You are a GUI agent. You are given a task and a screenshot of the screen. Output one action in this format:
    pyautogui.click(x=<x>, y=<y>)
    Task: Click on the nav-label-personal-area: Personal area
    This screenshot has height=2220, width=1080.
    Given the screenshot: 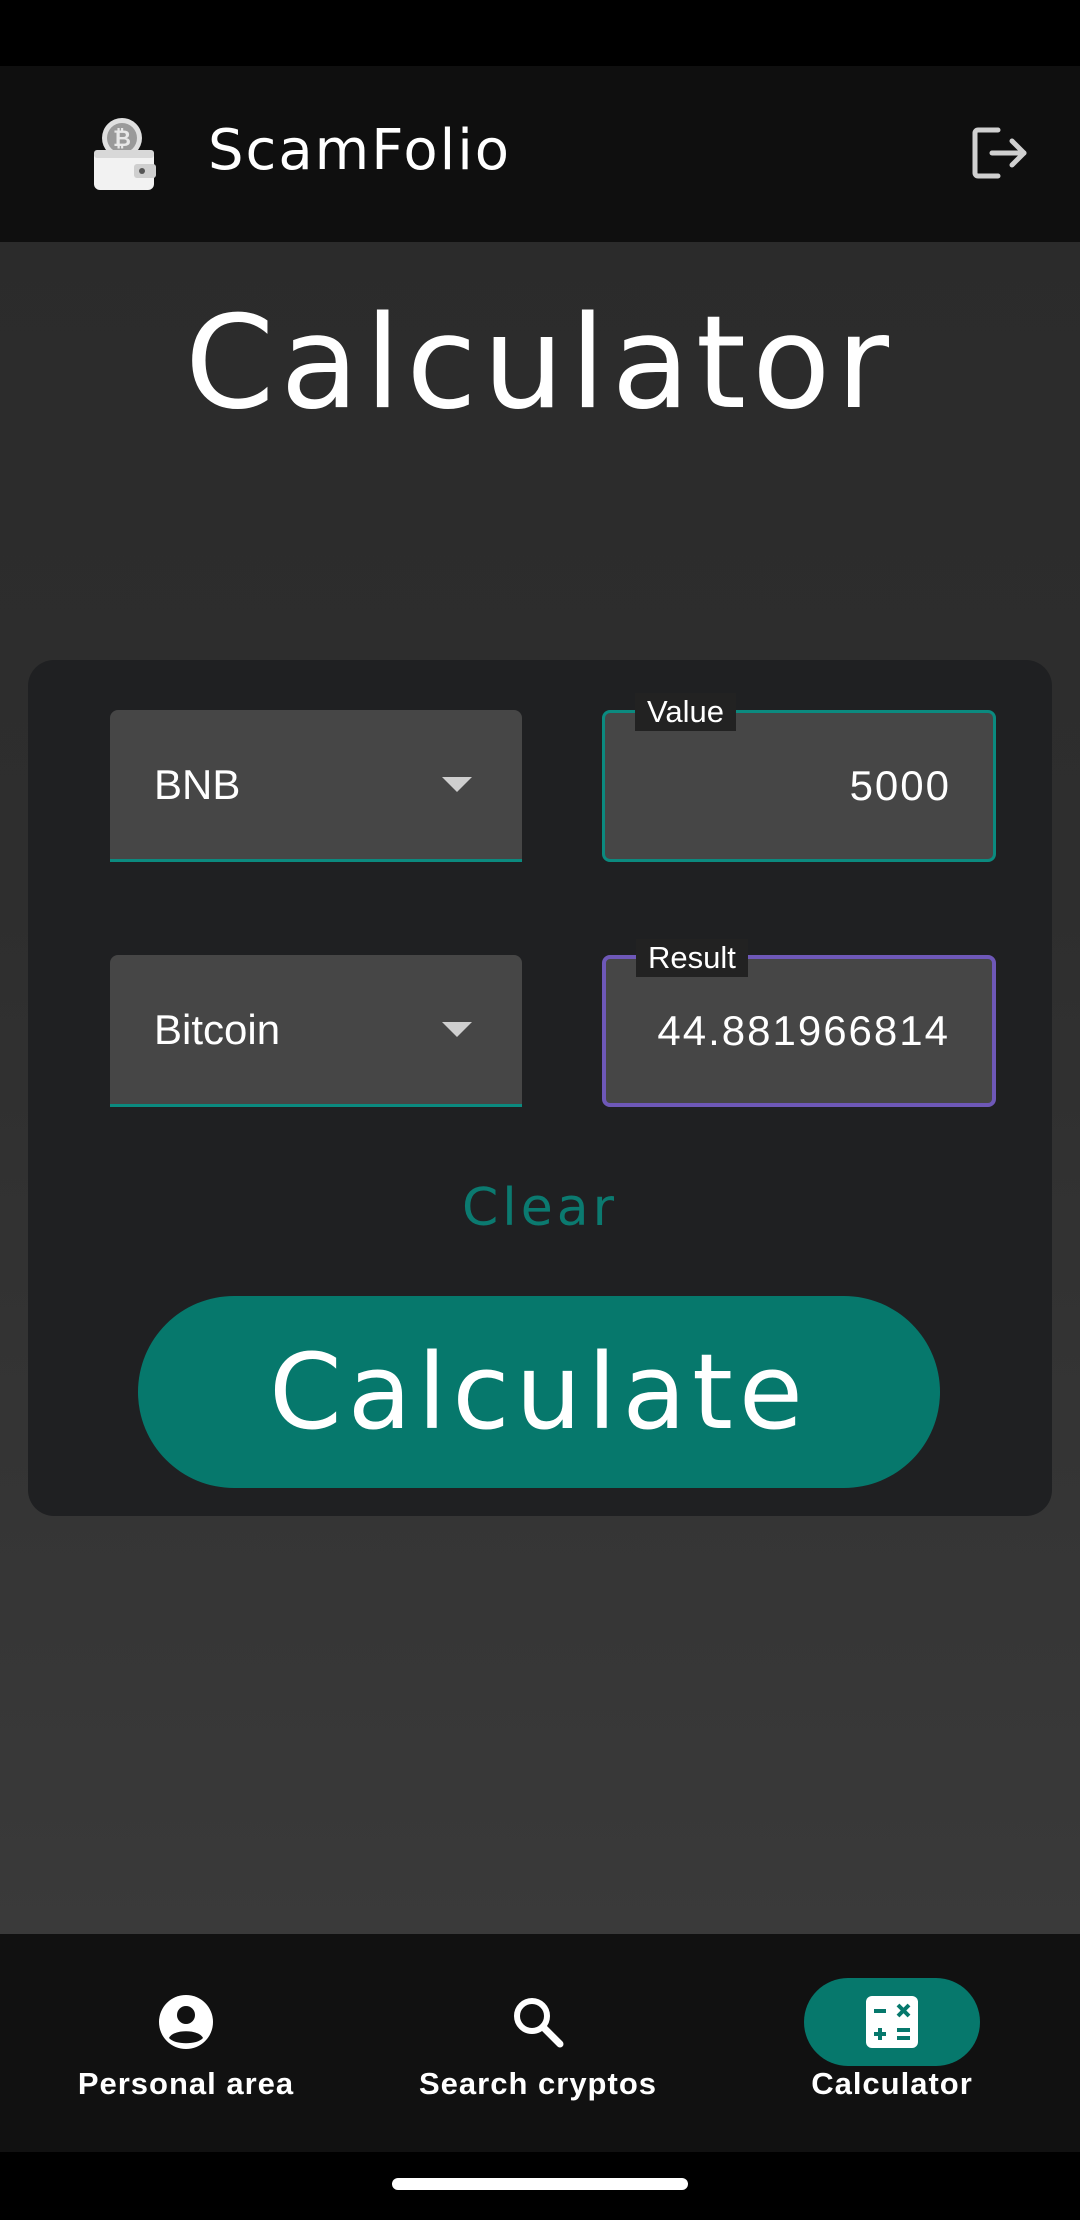 What is the action you would take?
    pyautogui.click(x=186, y=2083)
    